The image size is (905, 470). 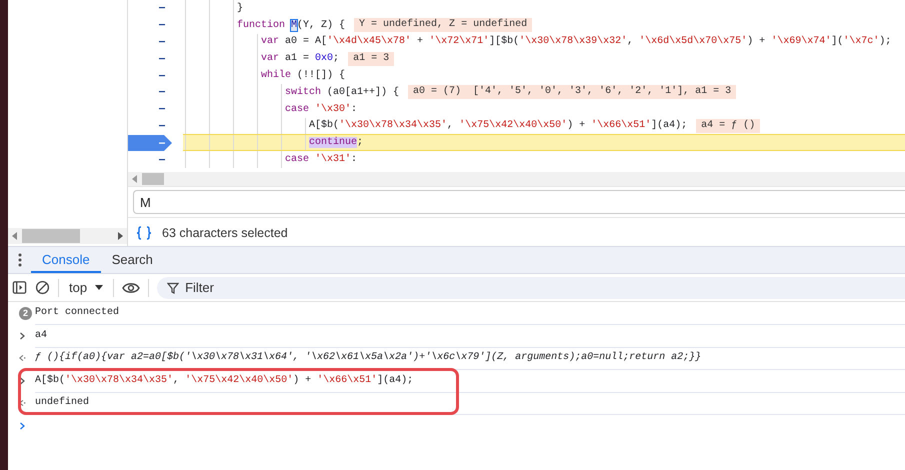 What do you see at coordinates (470, 380) in the screenshot?
I see `console-command: A[$b('\x30\x78\x34\x35', '\x75\x42\x40\x50') + '\x66\x51'](a4);` at bounding box center [470, 380].